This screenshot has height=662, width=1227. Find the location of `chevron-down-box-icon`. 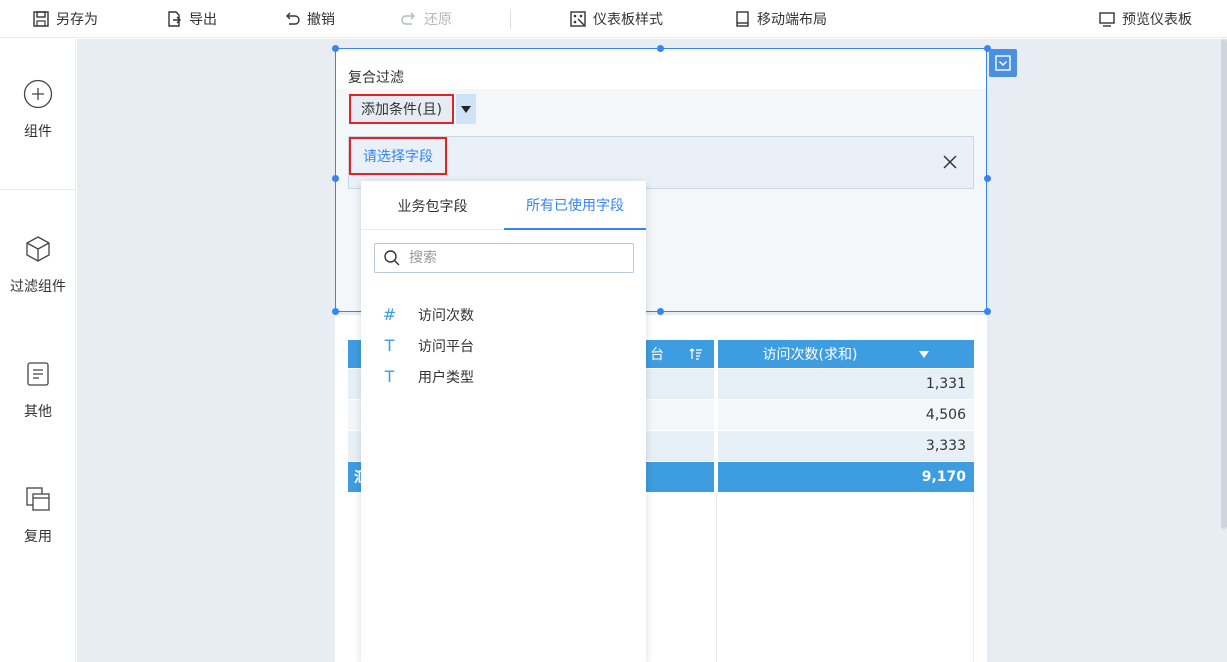

chevron-down-box-icon is located at coordinates (1003, 63).